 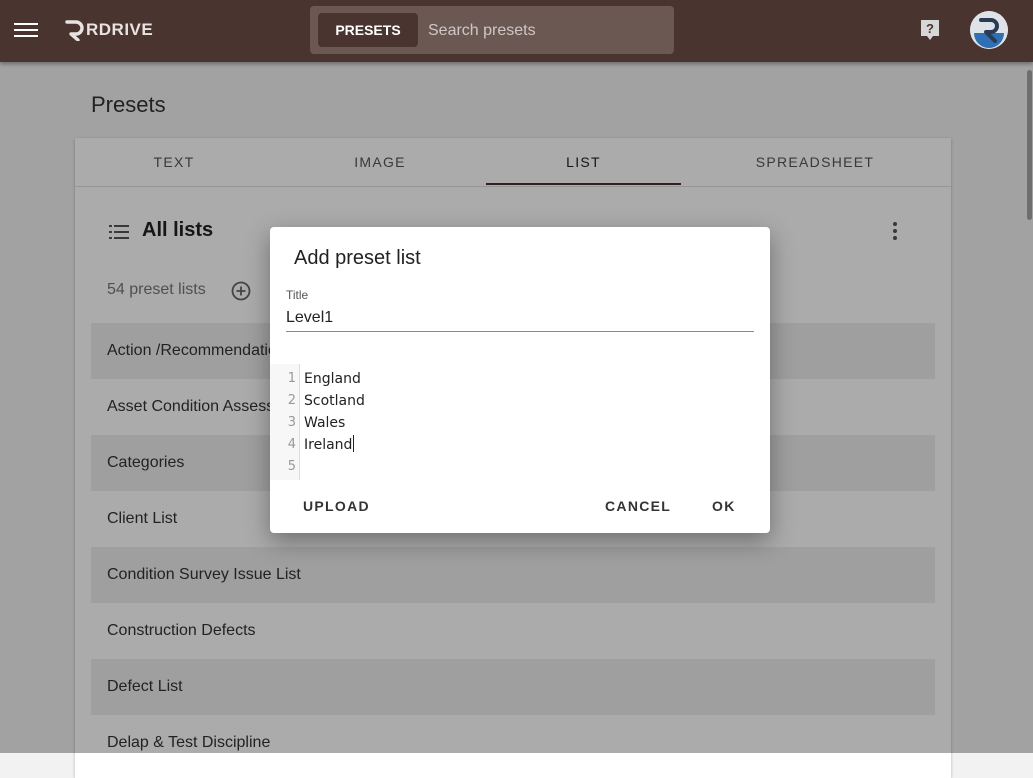 I want to click on editor-line-text: Ireland, so click(x=328, y=445).